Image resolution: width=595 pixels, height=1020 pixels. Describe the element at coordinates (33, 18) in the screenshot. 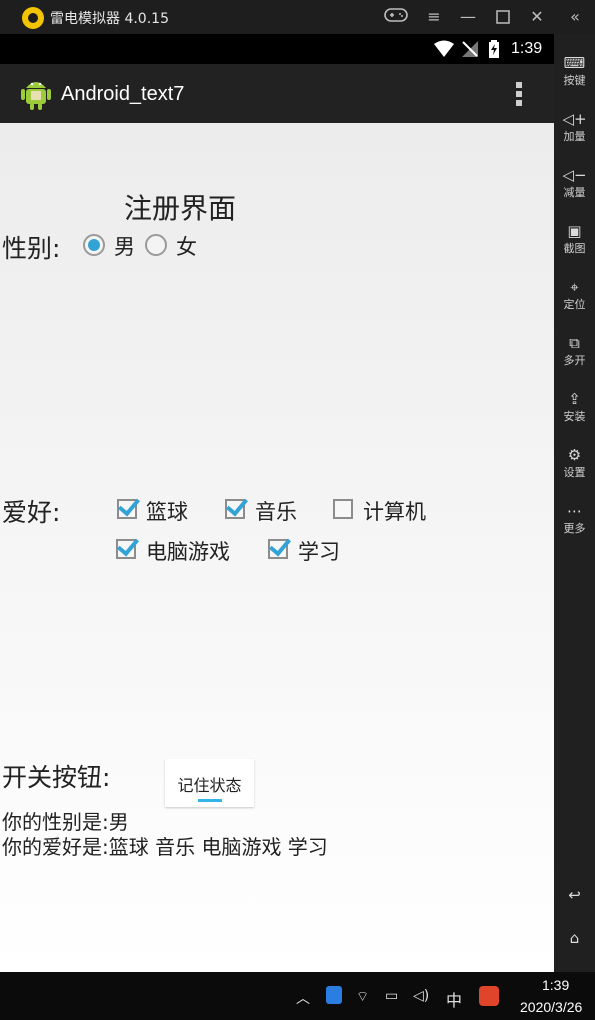

I see `emulator-logo-icon` at that location.